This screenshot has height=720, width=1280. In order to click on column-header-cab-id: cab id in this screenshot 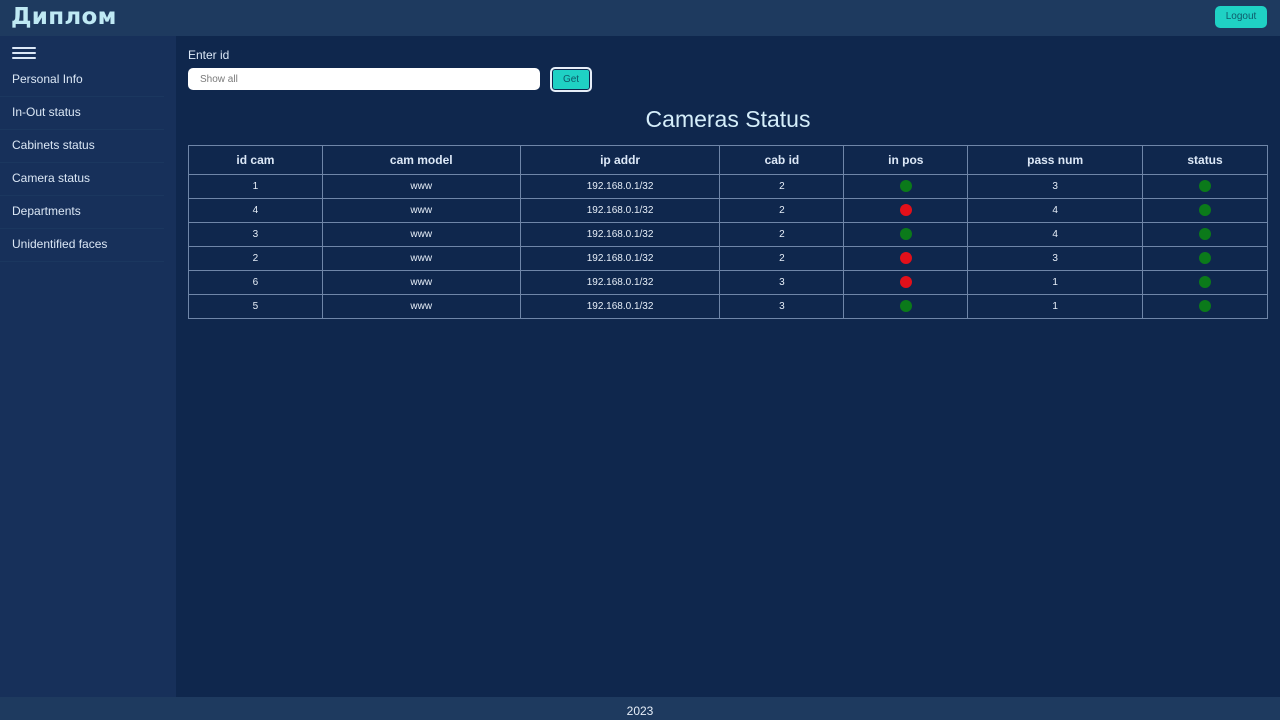, I will do `click(782, 160)`.